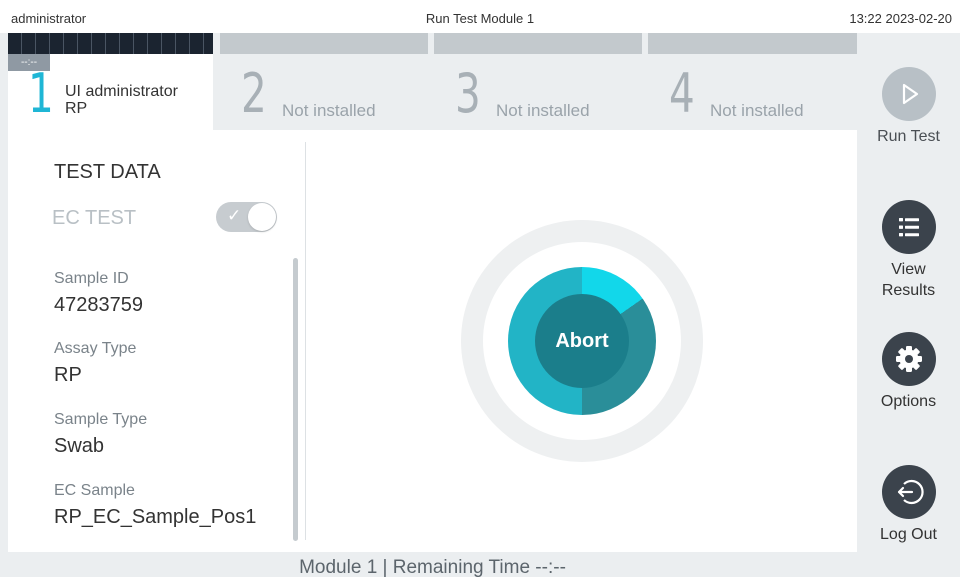 The width and height of the screenshot is (960, 577). Describe the element at coordinates (254, 93) in the screenshot. I see `module-number: 2` at that location.